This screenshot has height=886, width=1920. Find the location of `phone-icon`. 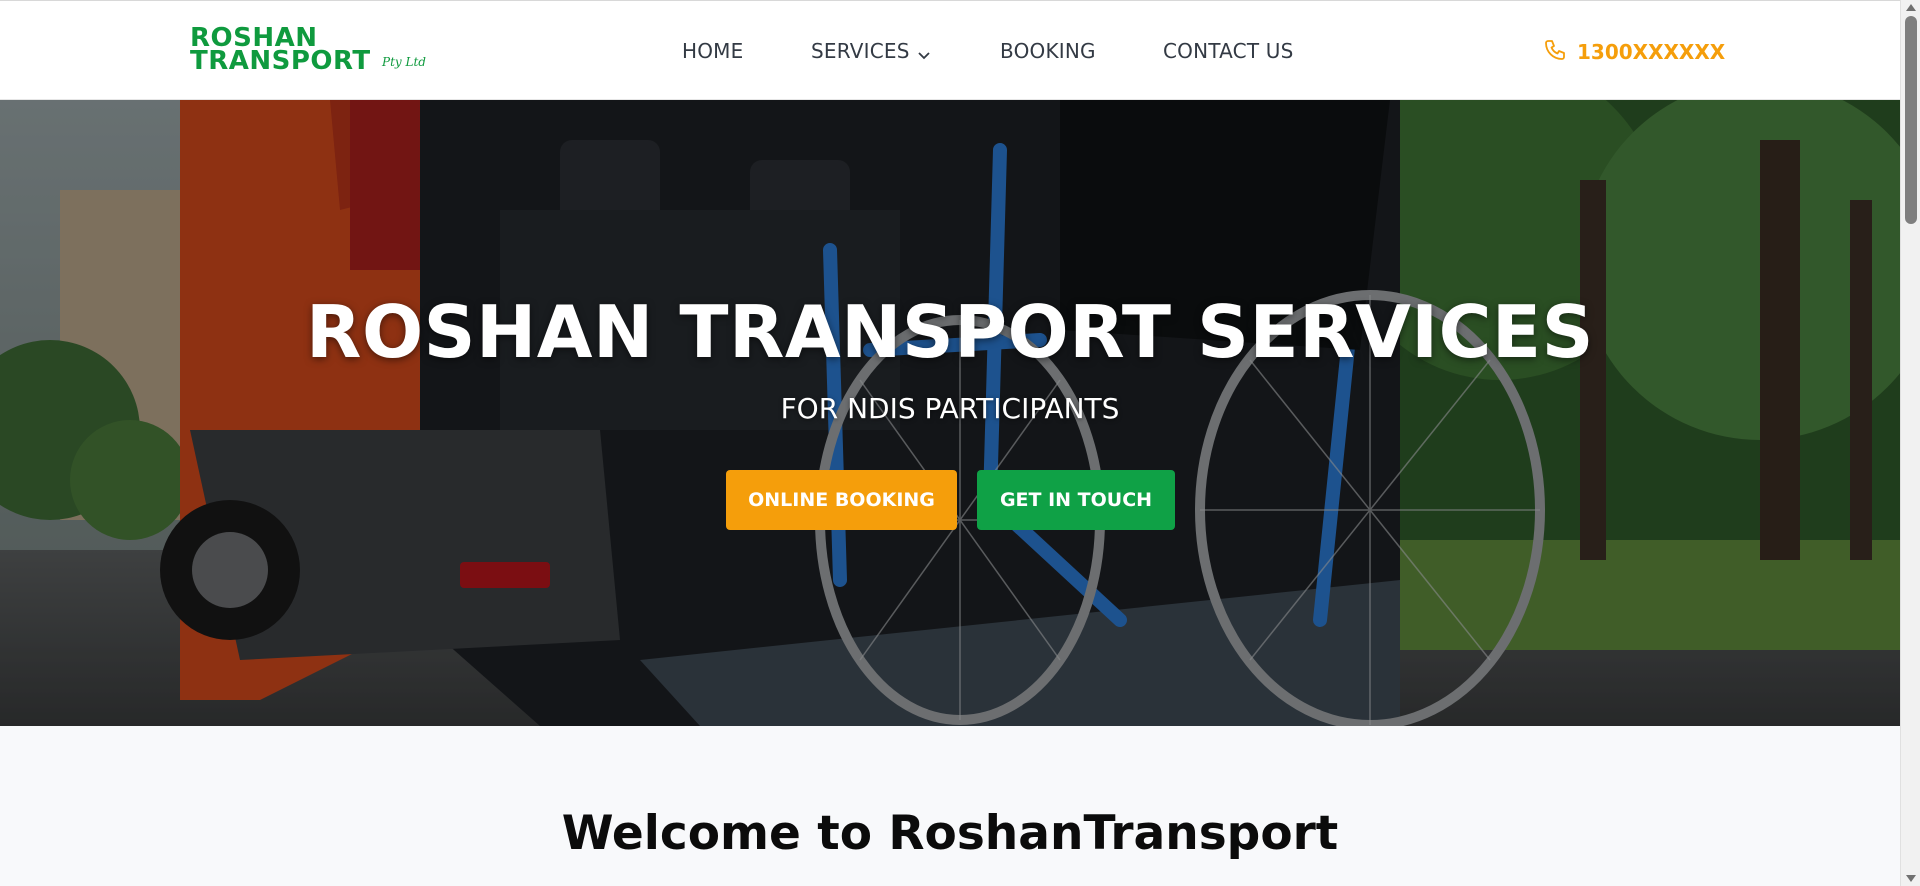

phone-icon is located at coordinates (1555, 52).